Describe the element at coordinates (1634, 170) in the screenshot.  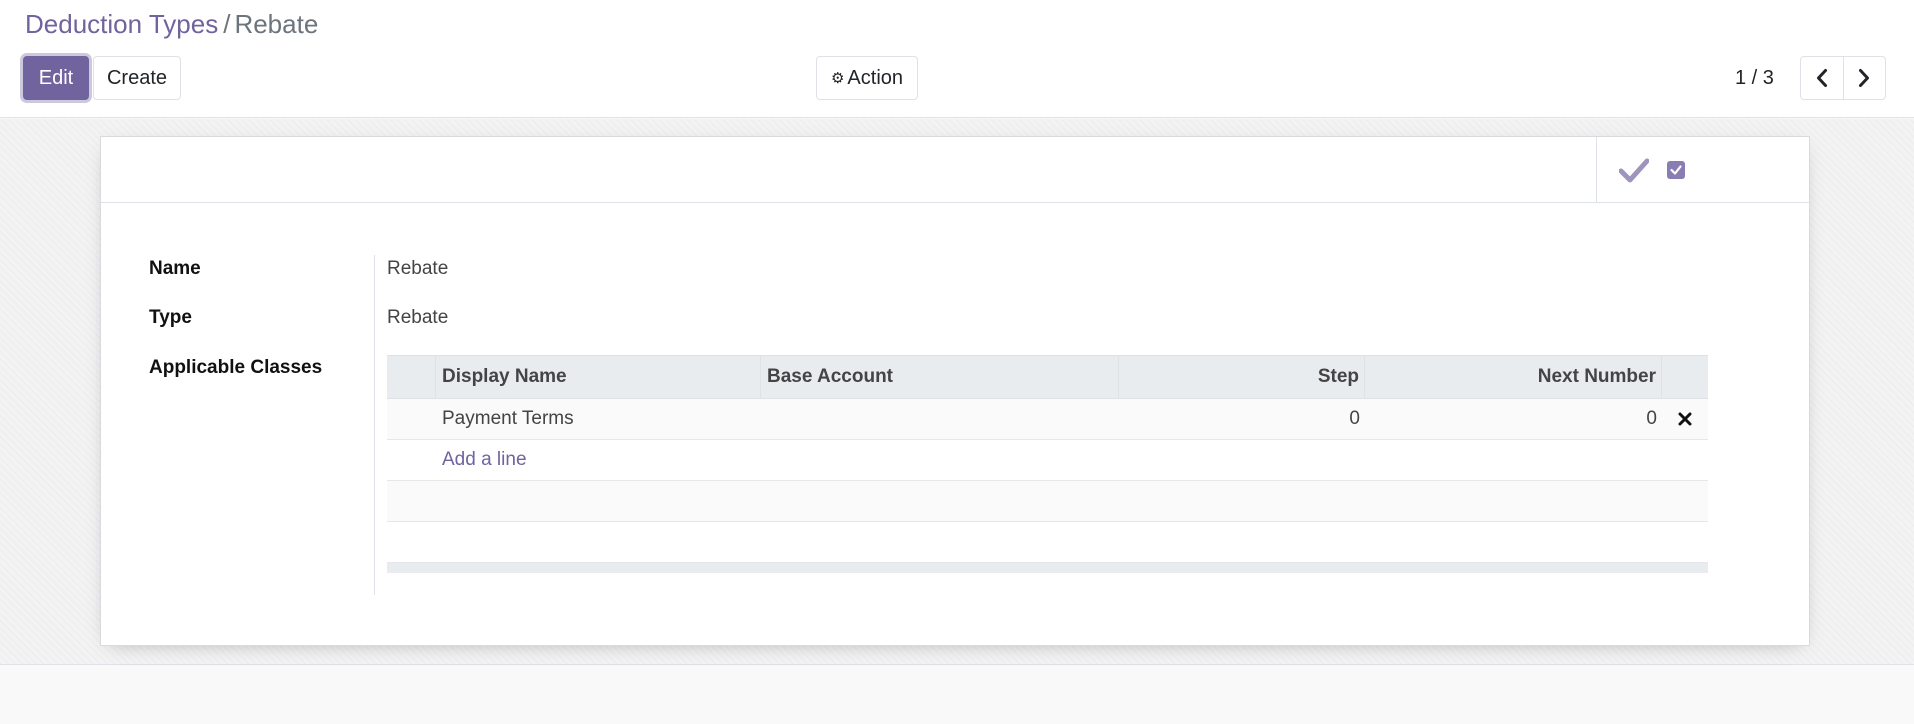
I see `check-icon` at that location.